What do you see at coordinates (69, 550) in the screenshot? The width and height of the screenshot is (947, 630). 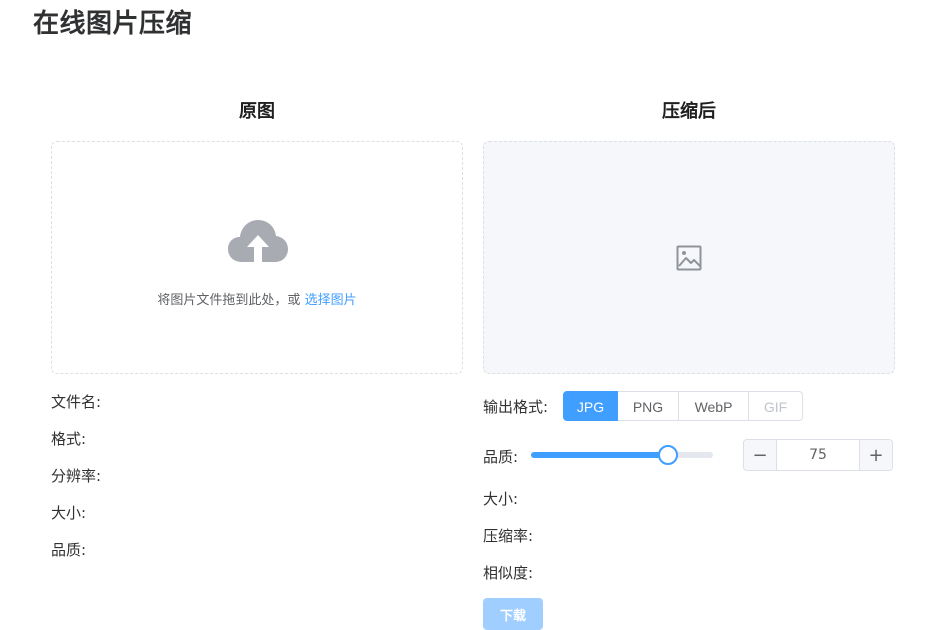 I see `original-quality-label: 品质:` at bounding box center [69, 550].